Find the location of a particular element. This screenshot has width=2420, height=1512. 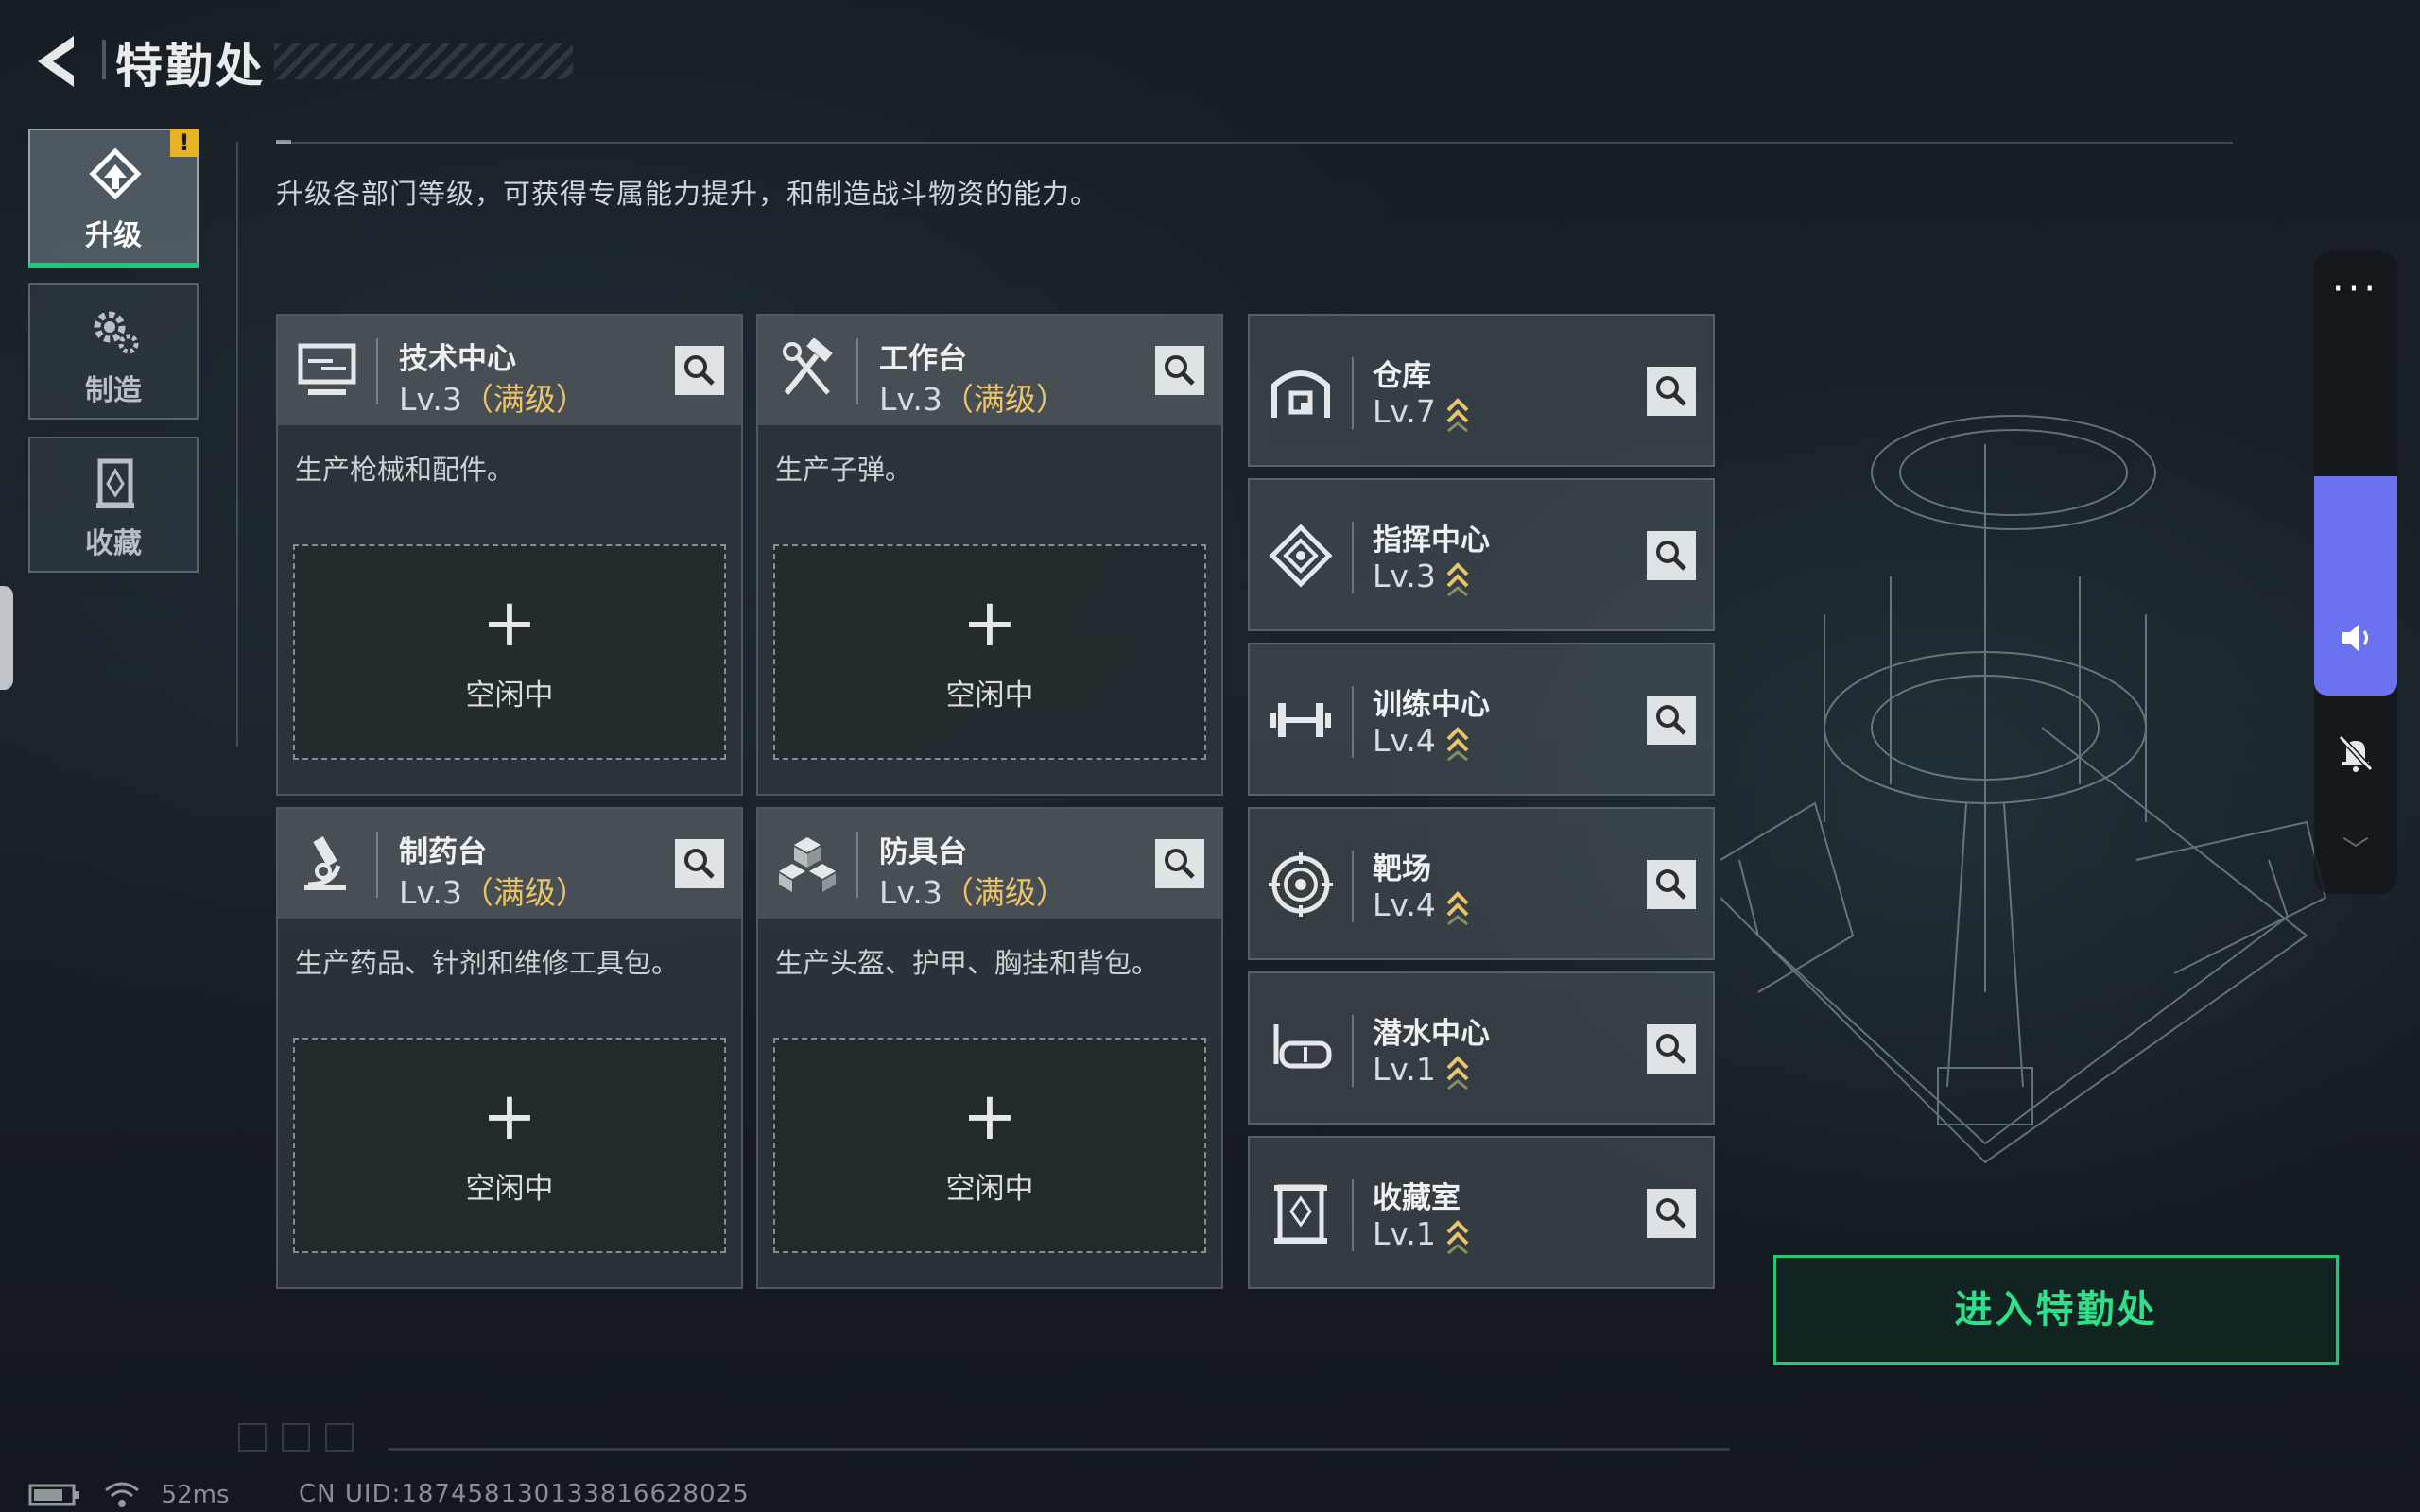

volume-slider is located at coordinates (2355, 586).